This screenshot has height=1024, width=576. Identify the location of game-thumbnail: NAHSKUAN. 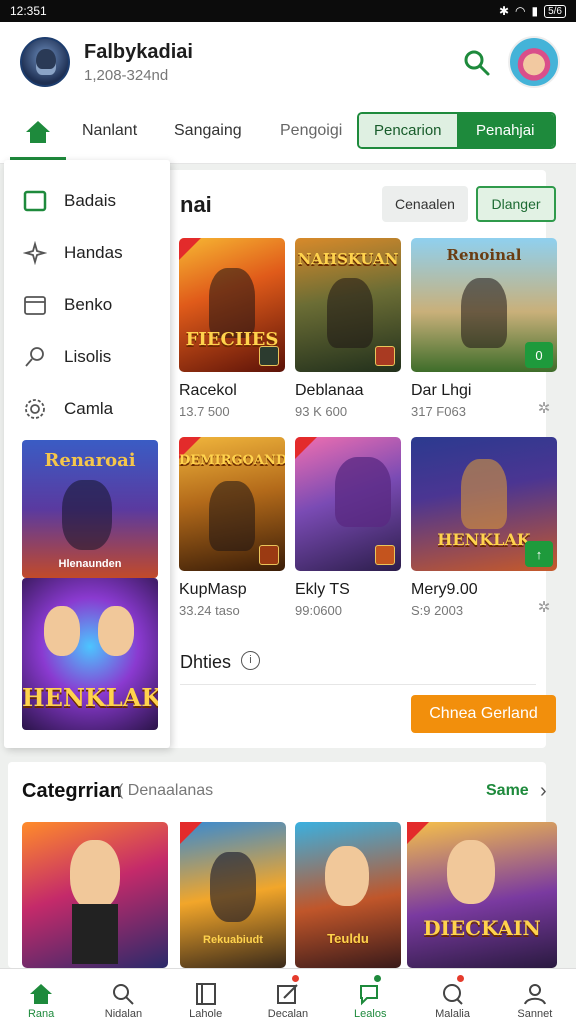
(348, 305).